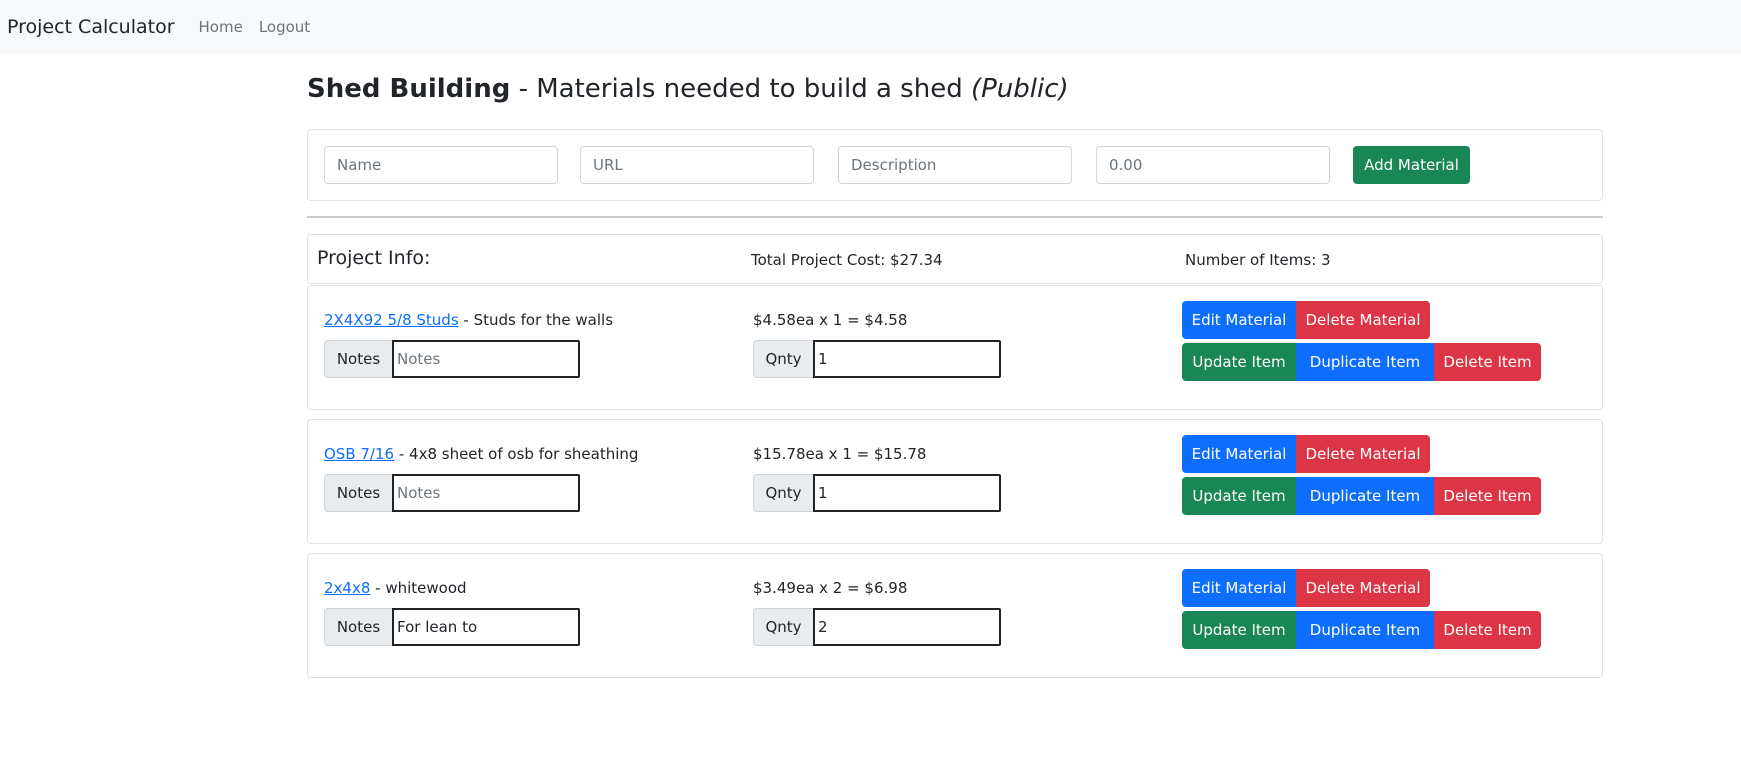  Describe the element at coordinates (516, 454) in the screenshot. I see `material-description: - 4x8 sheet of osb for sheathing` at that location.